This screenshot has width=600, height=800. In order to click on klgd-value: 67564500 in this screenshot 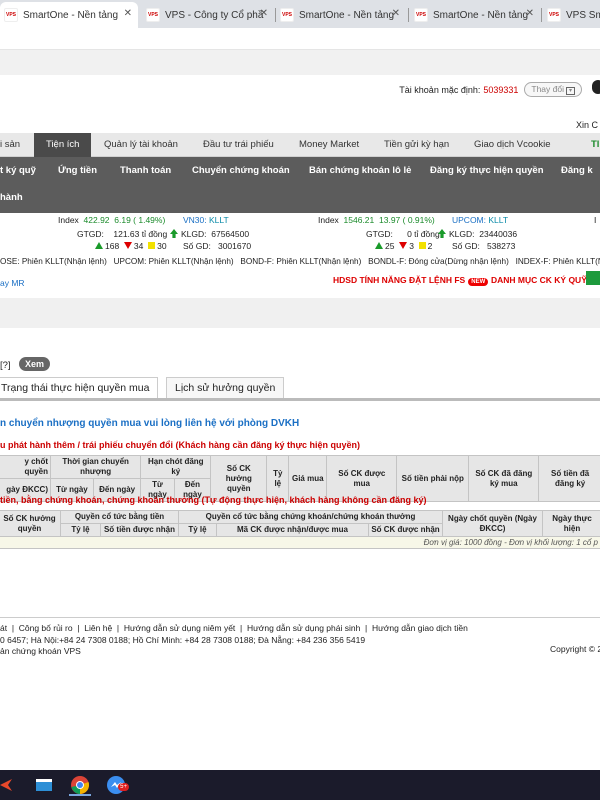, I will do `click(230, 234)`.